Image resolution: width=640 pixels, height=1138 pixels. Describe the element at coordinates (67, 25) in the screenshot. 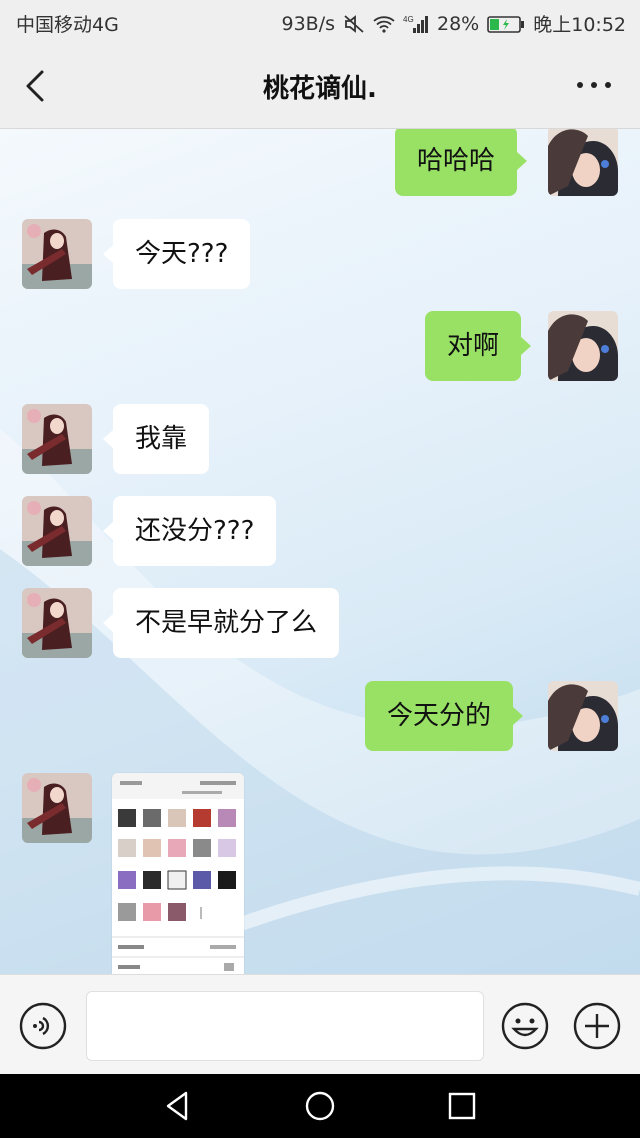

I see `carrier-label: 中国移动4G` at that location.